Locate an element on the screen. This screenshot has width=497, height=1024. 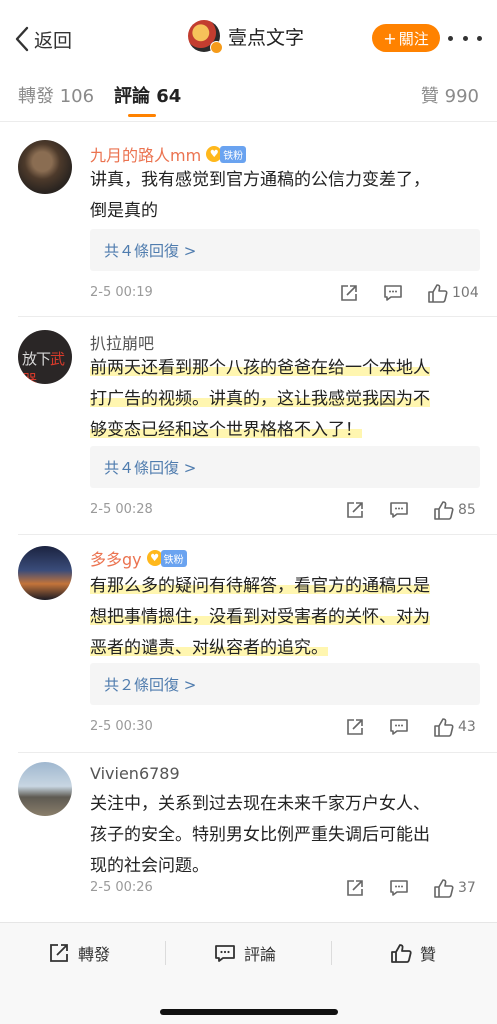
comment-label: 評論 is located at coordinates (260, 954).